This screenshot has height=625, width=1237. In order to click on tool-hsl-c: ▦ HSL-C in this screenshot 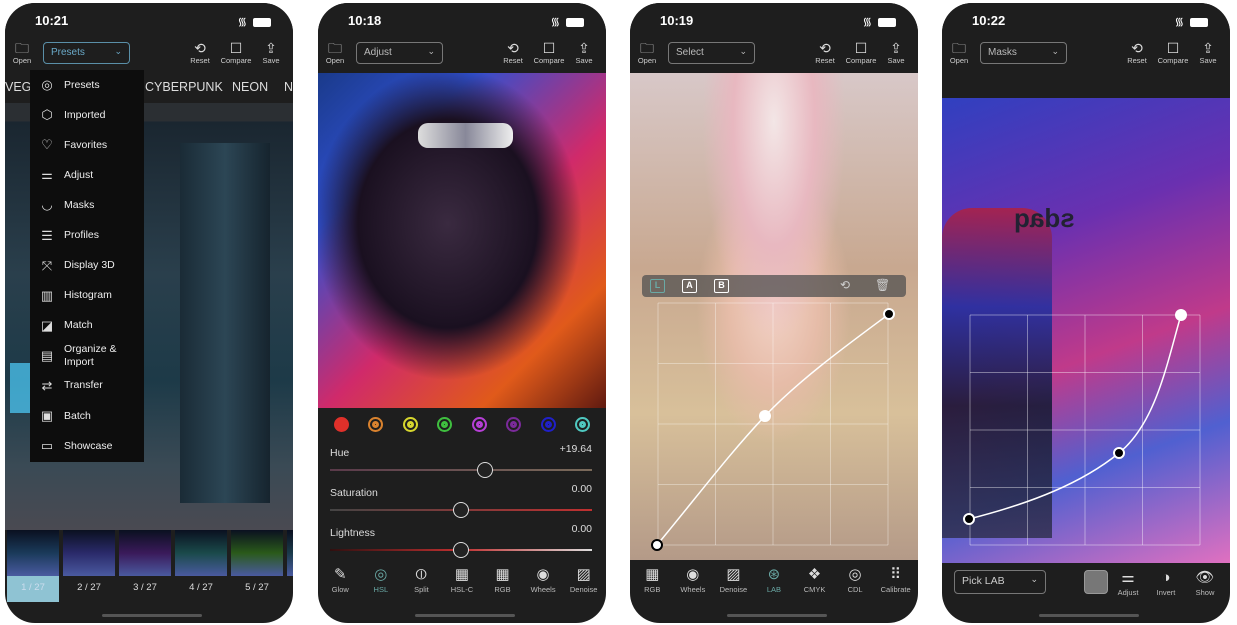, I will do `click(462, 585)`.